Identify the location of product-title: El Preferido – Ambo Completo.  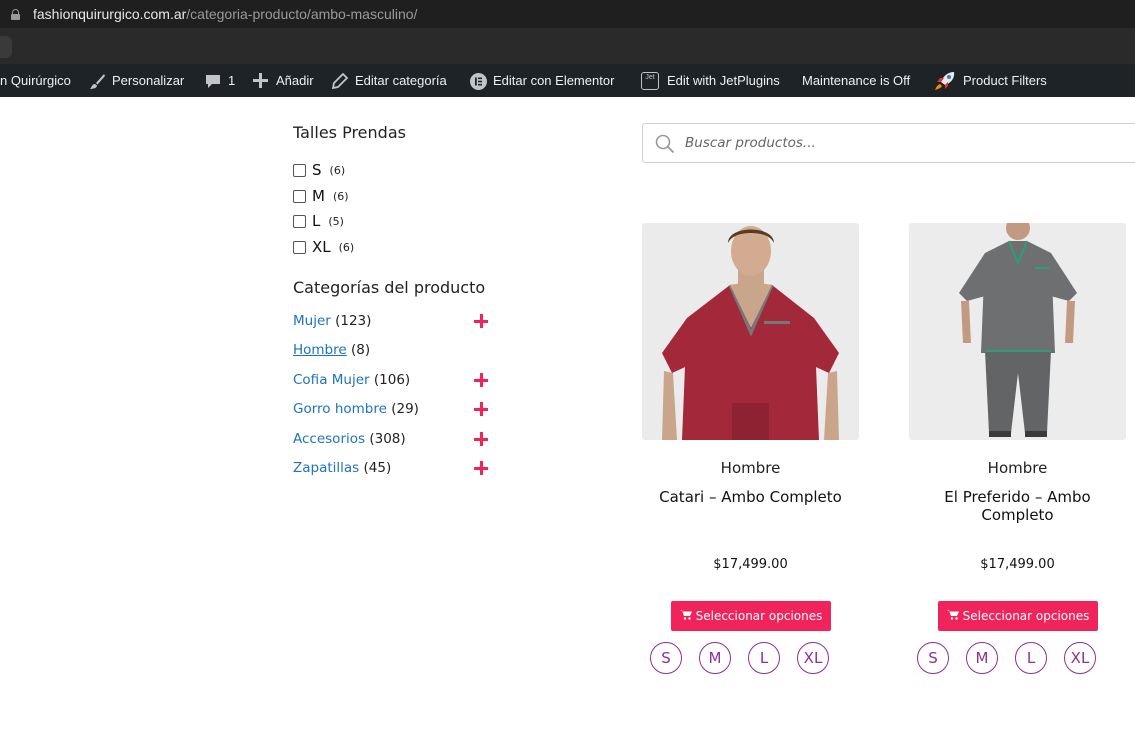
(1017, 506).